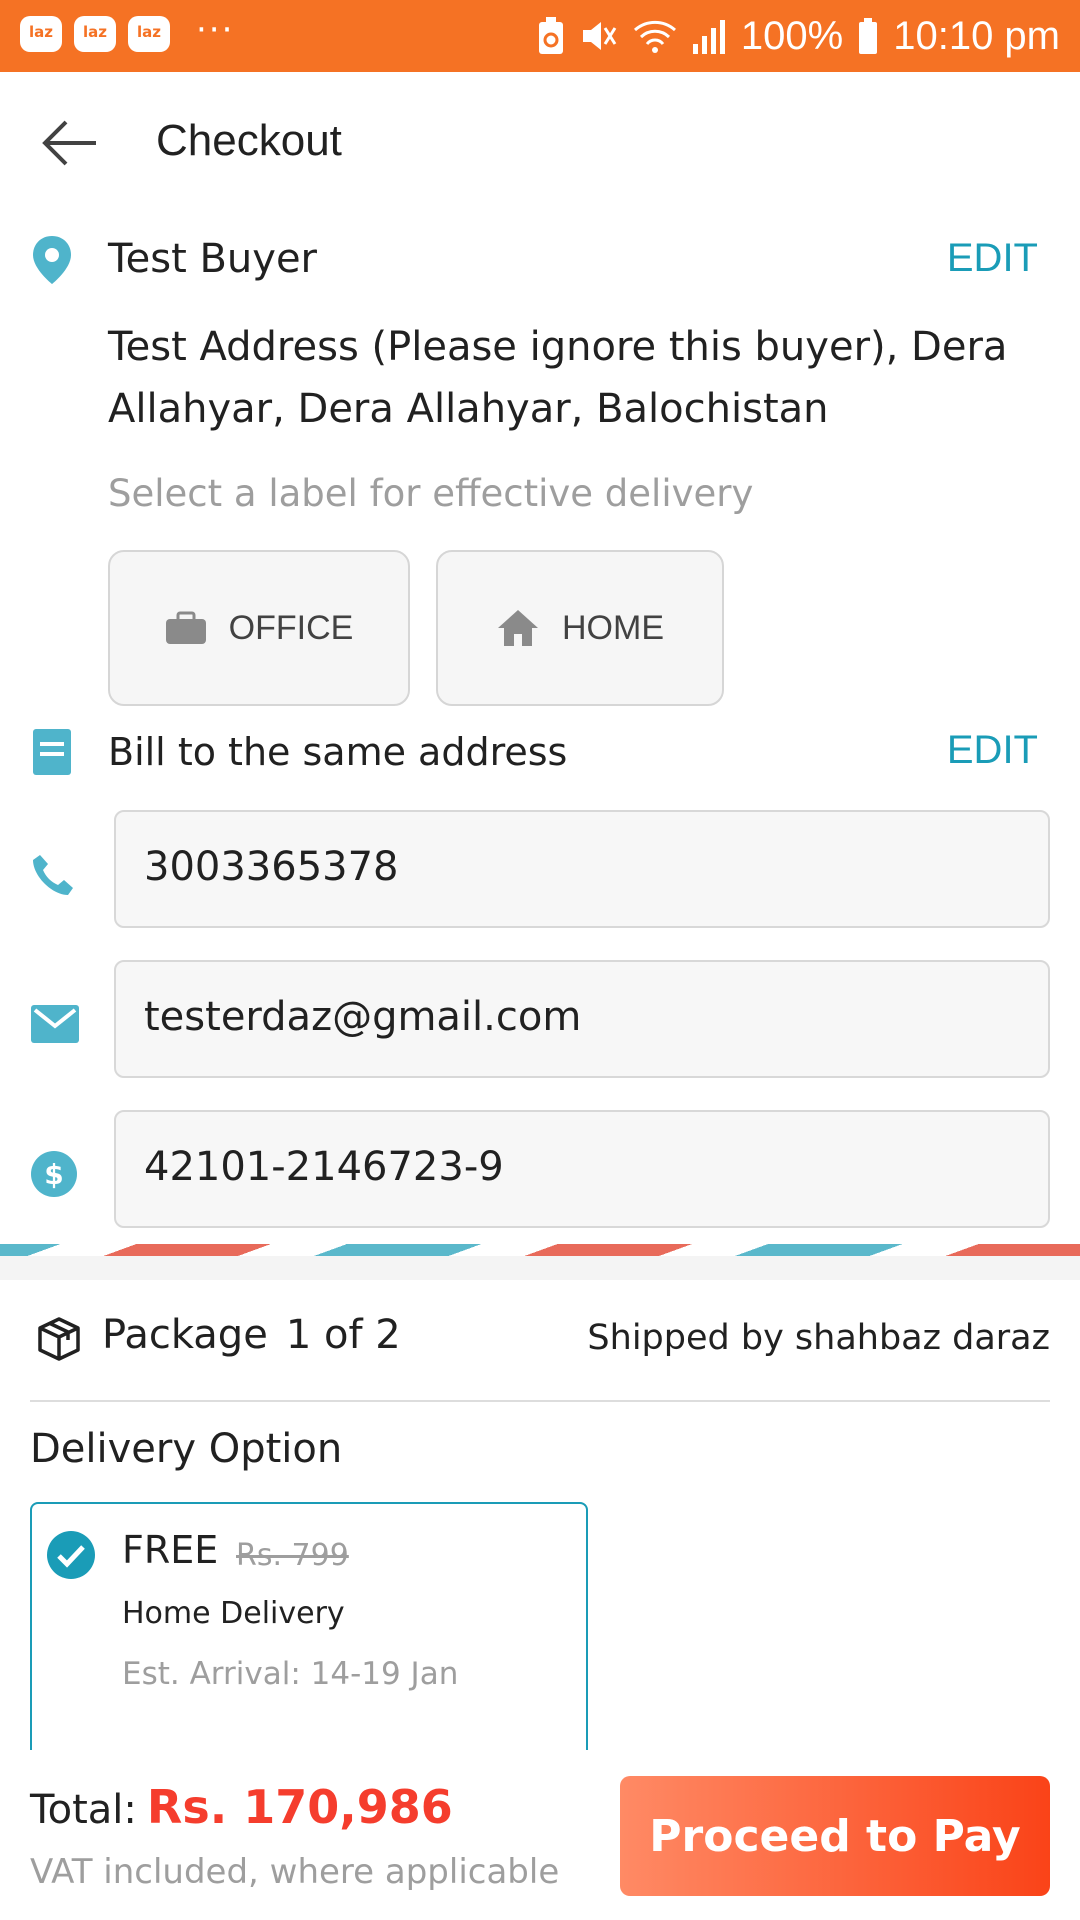  I want to click on section-gap, so click(540, 1268).